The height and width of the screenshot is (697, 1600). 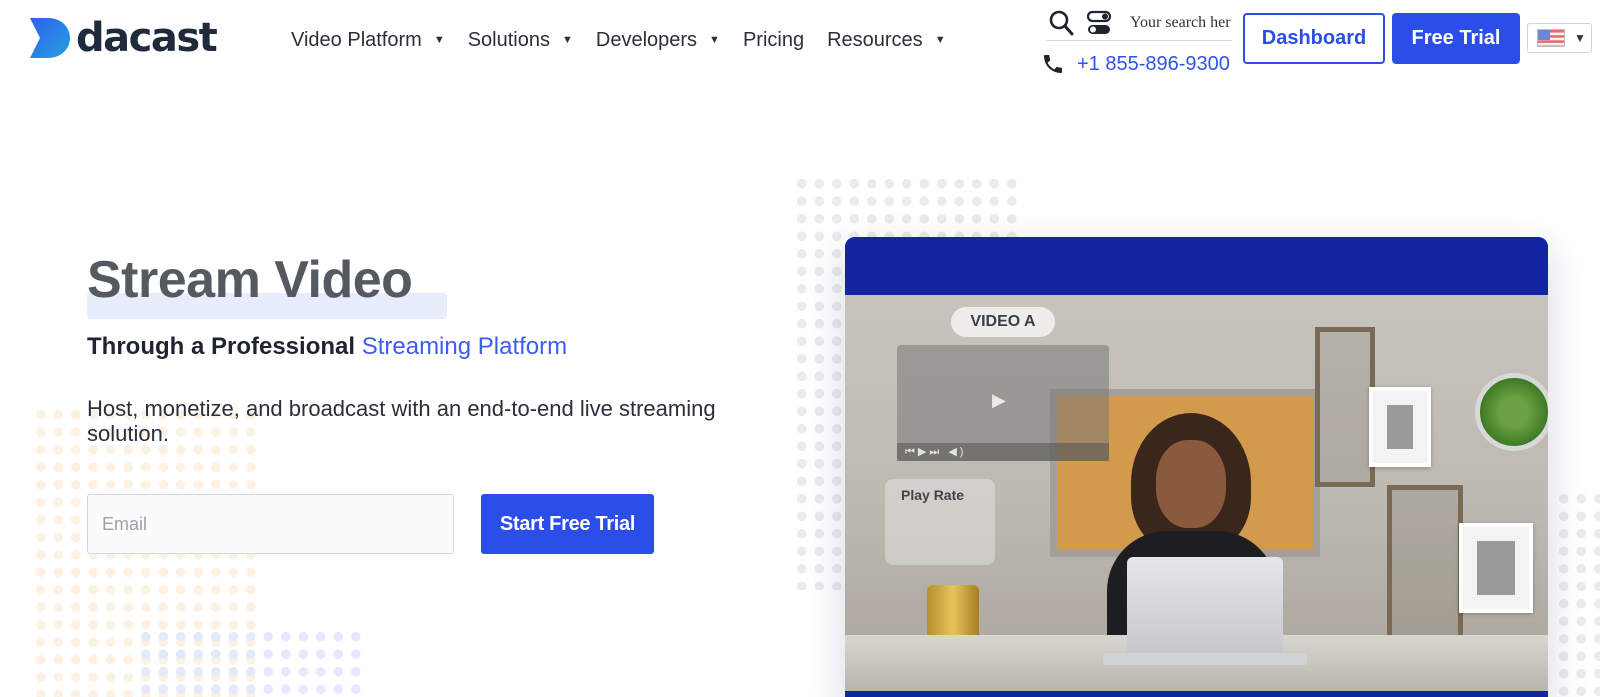 What do you see at coordinates (1003, 452) in the screenshot?
I see `mini-player-controls: ⏮▶⏭ ◀)` at bounding box center [1003, 452].